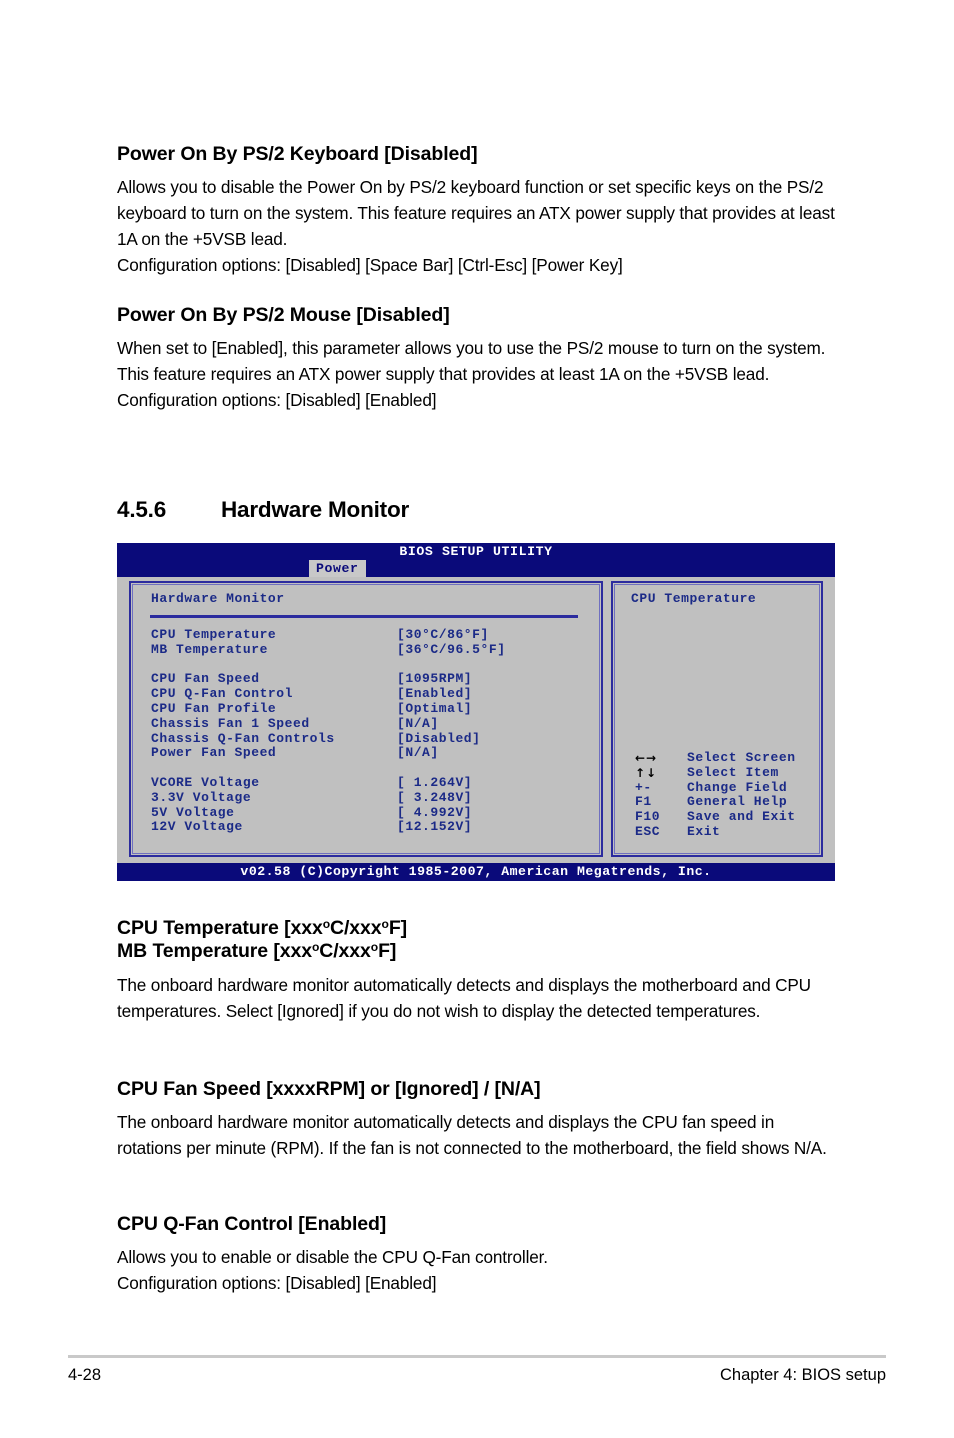 This screenshot has height=1438, width=954. What do you see at coordinates (737, 787) in the screenshot?
I see `legend-label: Change Field` at bounding box center [737, 787].